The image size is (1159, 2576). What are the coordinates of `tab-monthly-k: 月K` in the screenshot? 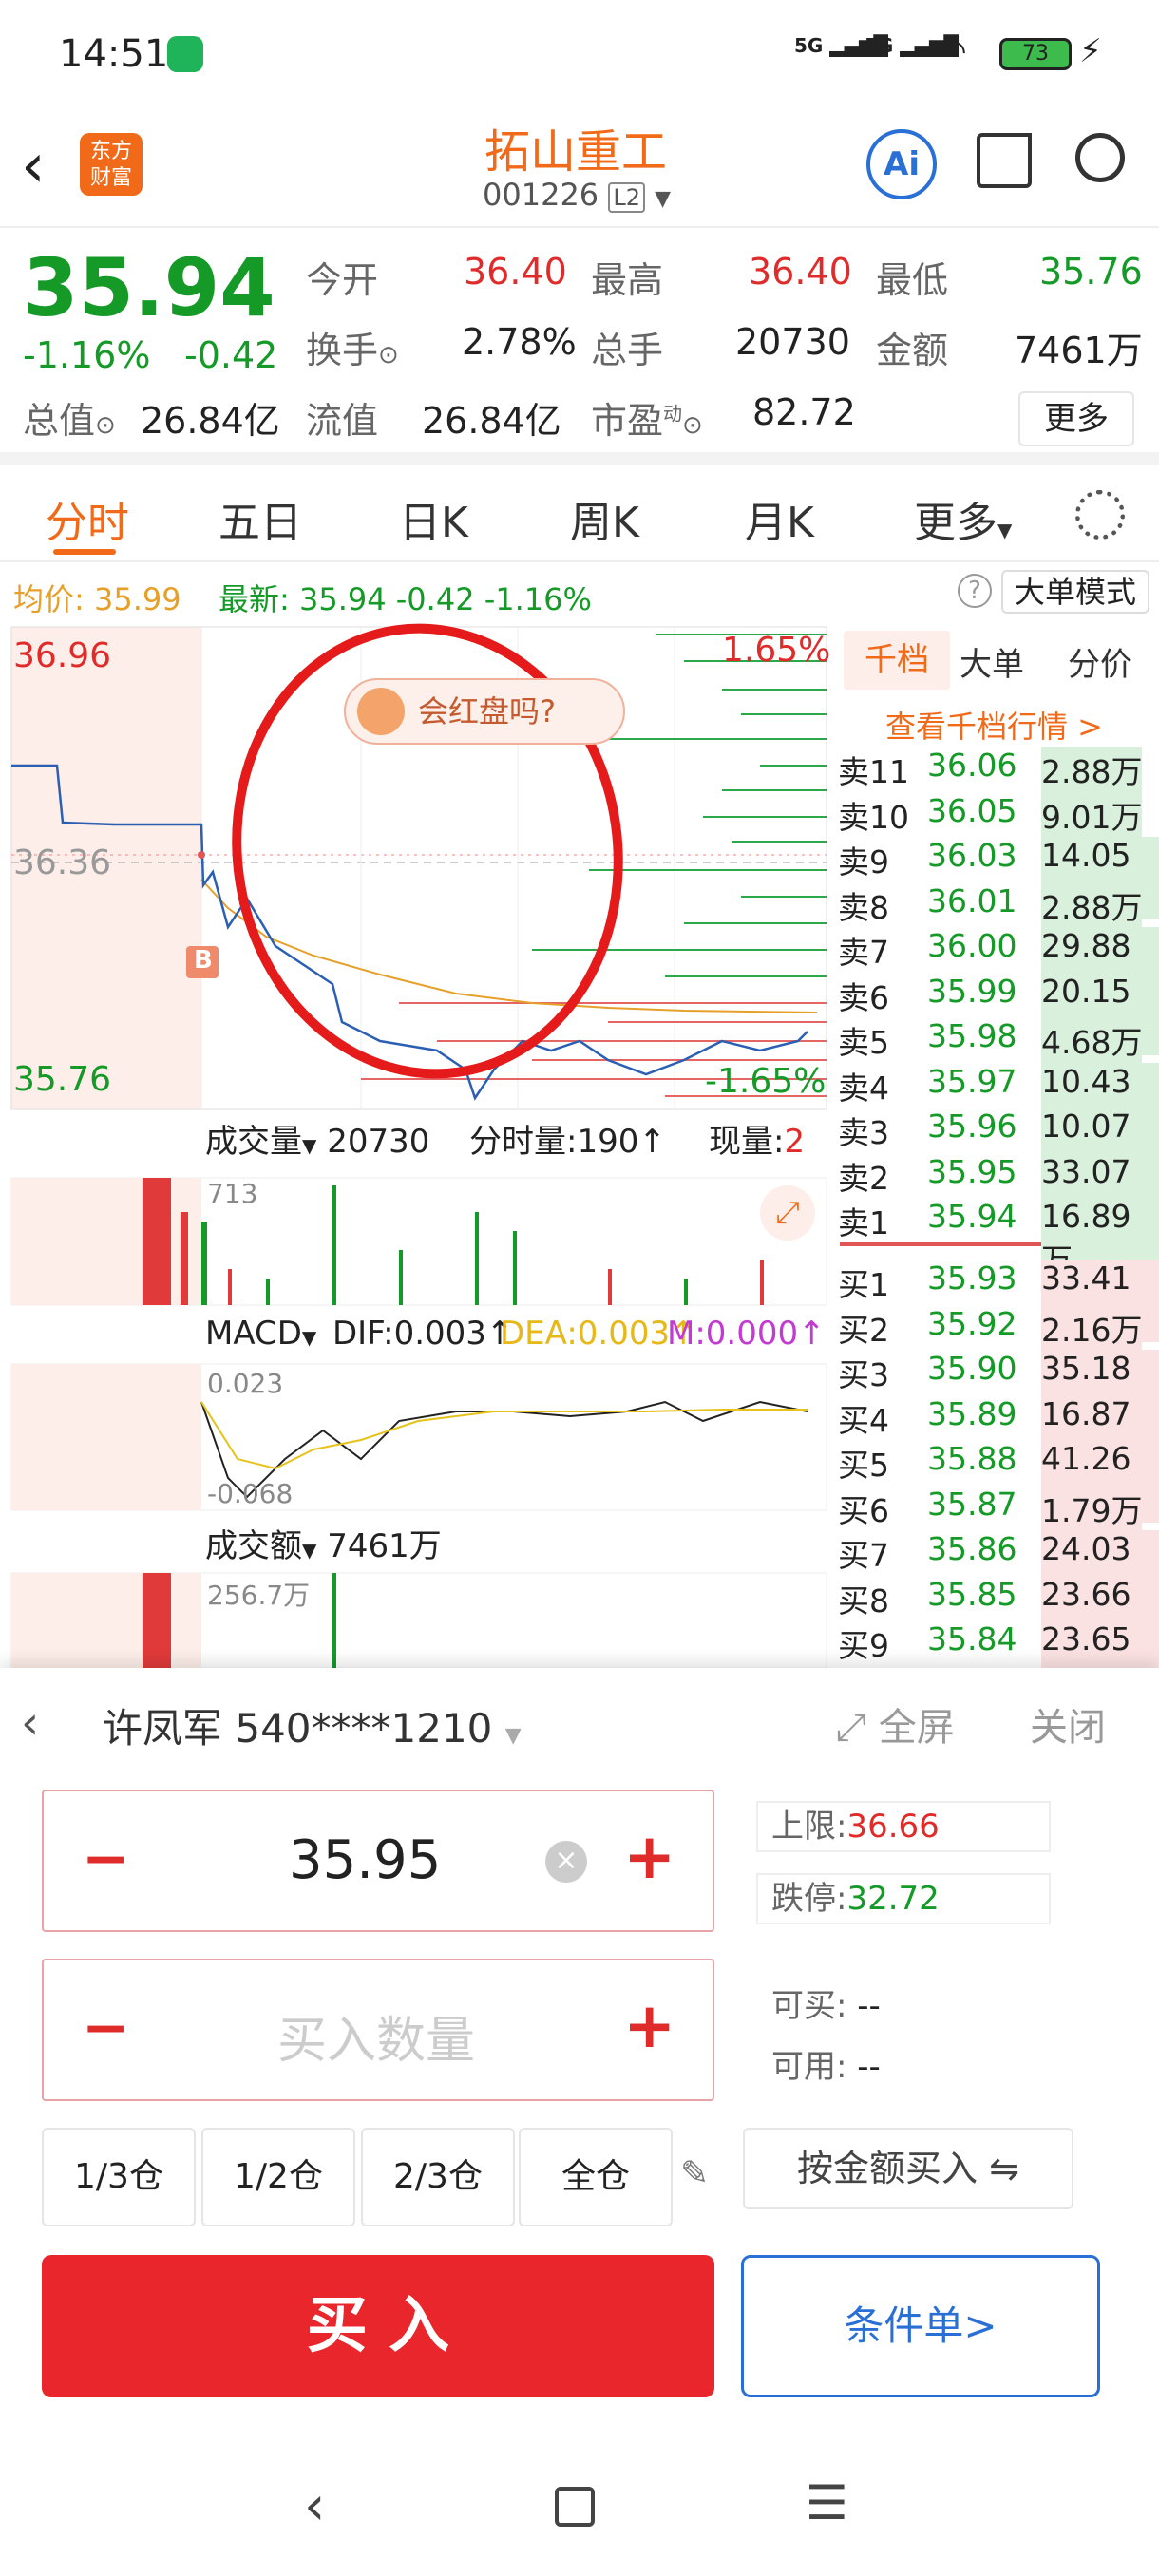 It's located at (779, 518).